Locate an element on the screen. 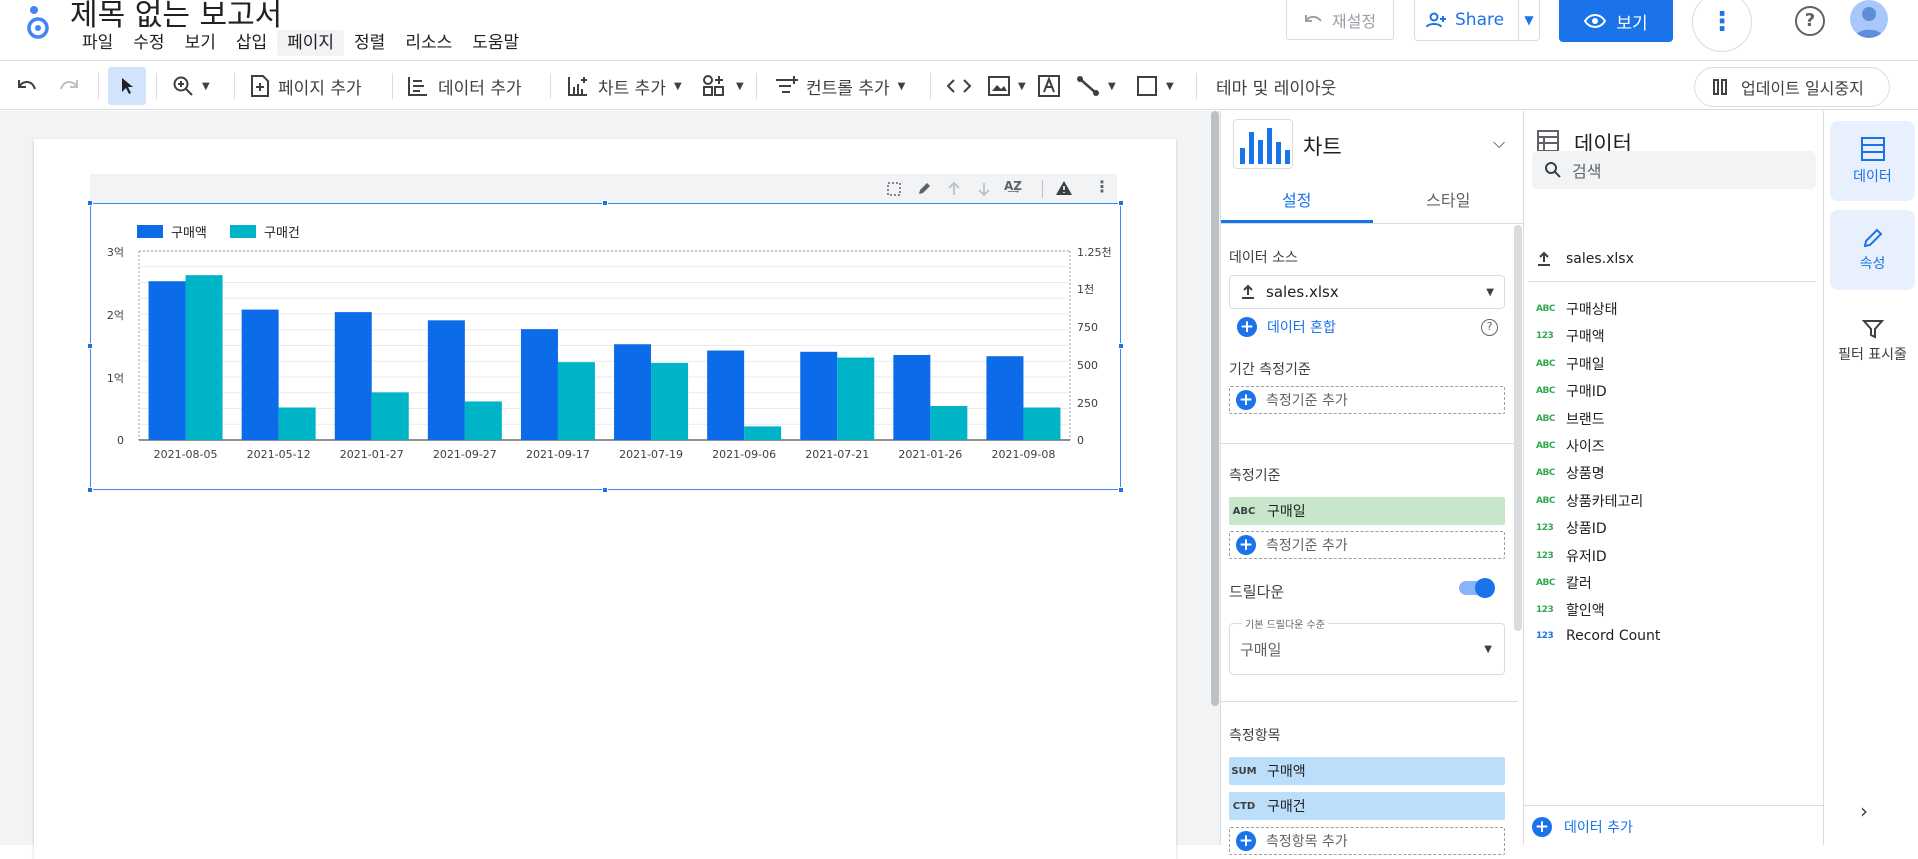  redo-icon is located at coordinates (69, 86).